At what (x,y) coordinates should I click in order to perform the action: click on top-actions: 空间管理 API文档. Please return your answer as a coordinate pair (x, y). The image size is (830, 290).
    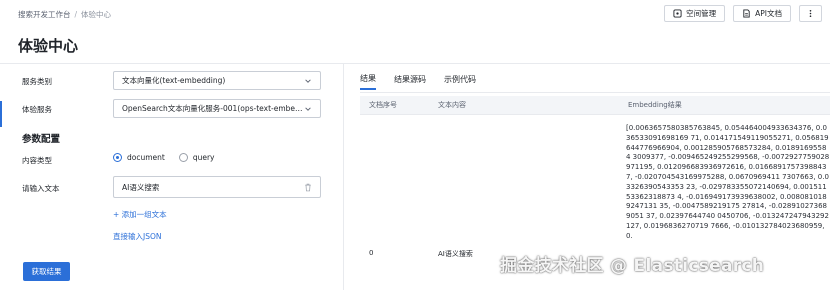
    Looking at the image, I should click on (743, 13).